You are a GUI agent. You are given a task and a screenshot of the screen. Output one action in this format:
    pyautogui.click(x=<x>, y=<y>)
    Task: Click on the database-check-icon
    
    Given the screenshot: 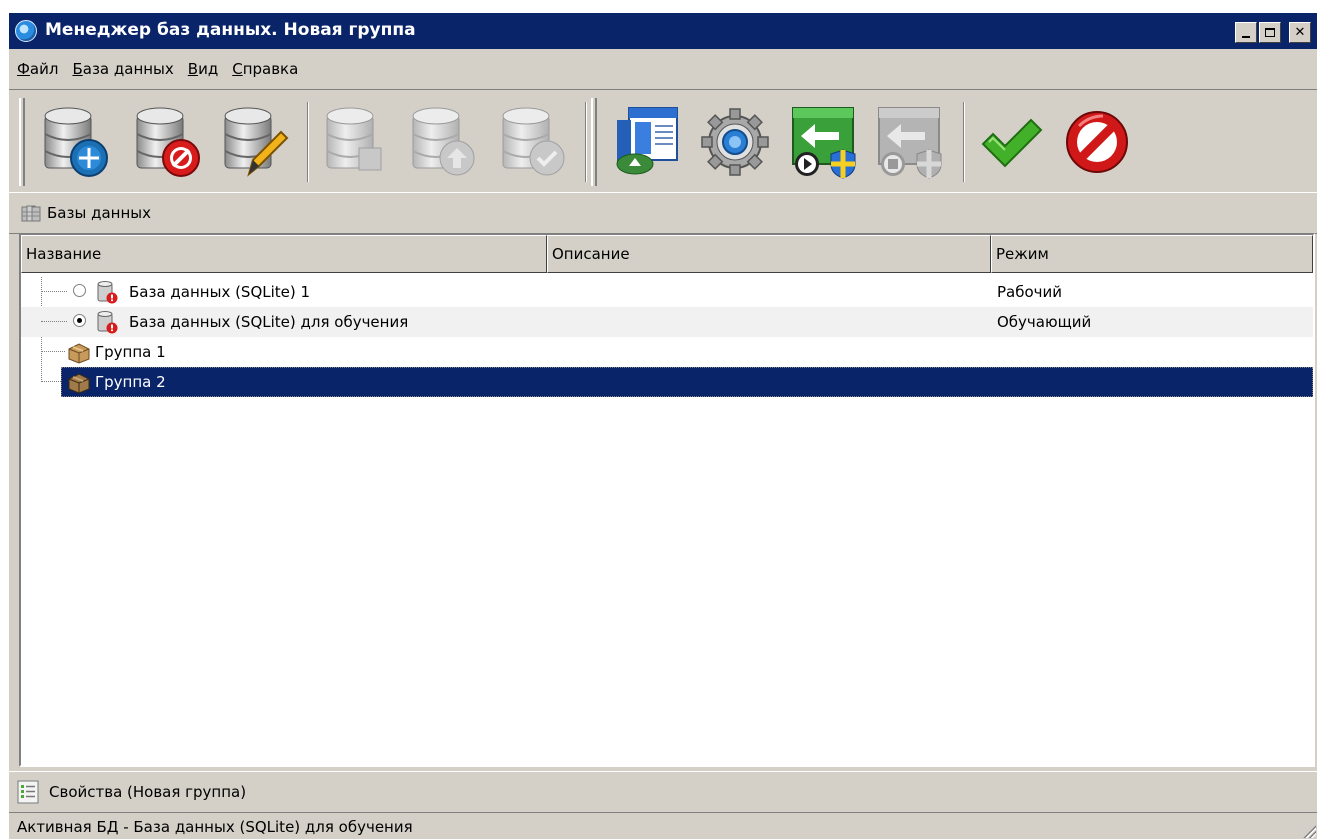 What is the action you would take?
    pyautogui.click(x=533, y=141)
    